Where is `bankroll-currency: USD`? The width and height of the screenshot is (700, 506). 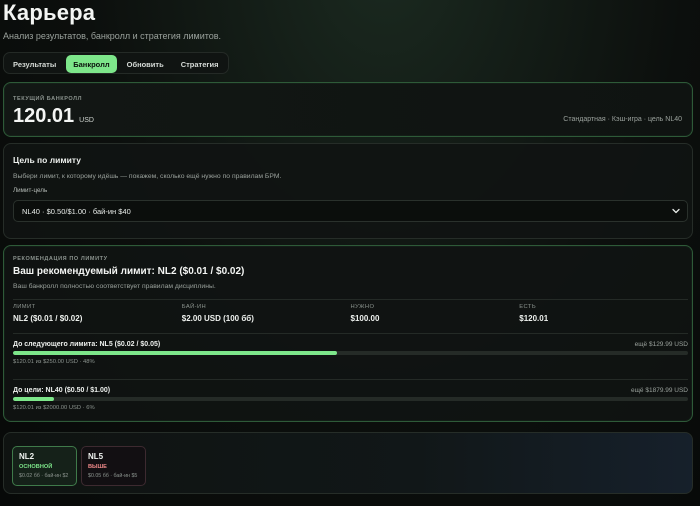 bankroll-currency: USD is located at coordinates (86, 120).